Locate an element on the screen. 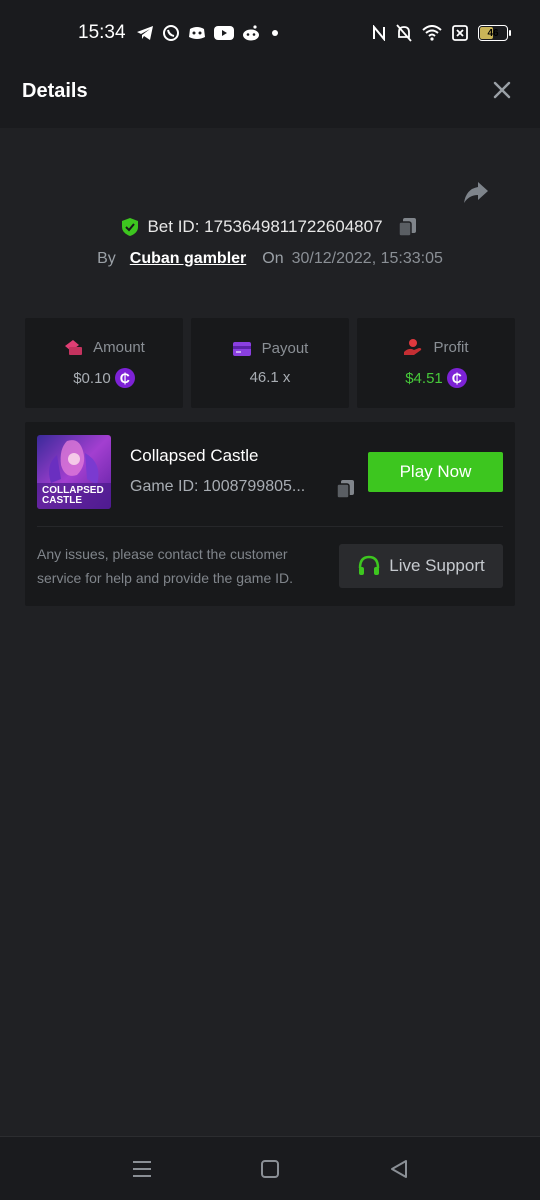  whatsapp-icon is located at coordinates (171, 33).